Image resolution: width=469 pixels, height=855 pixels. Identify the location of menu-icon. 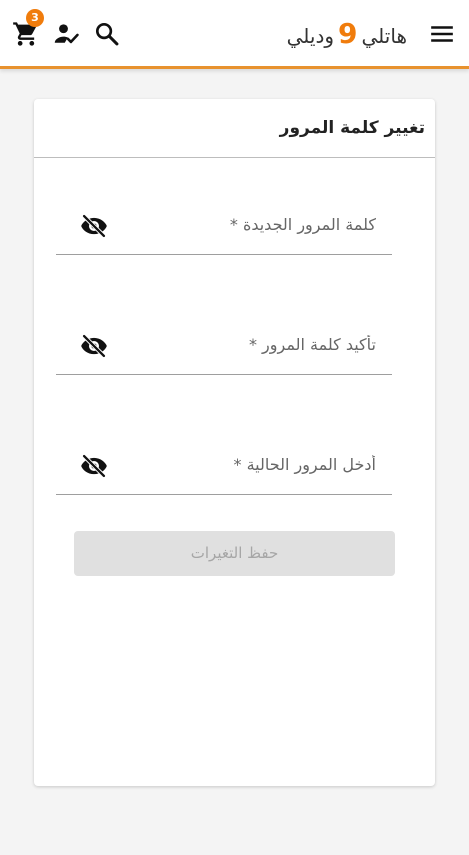
(442, 34).